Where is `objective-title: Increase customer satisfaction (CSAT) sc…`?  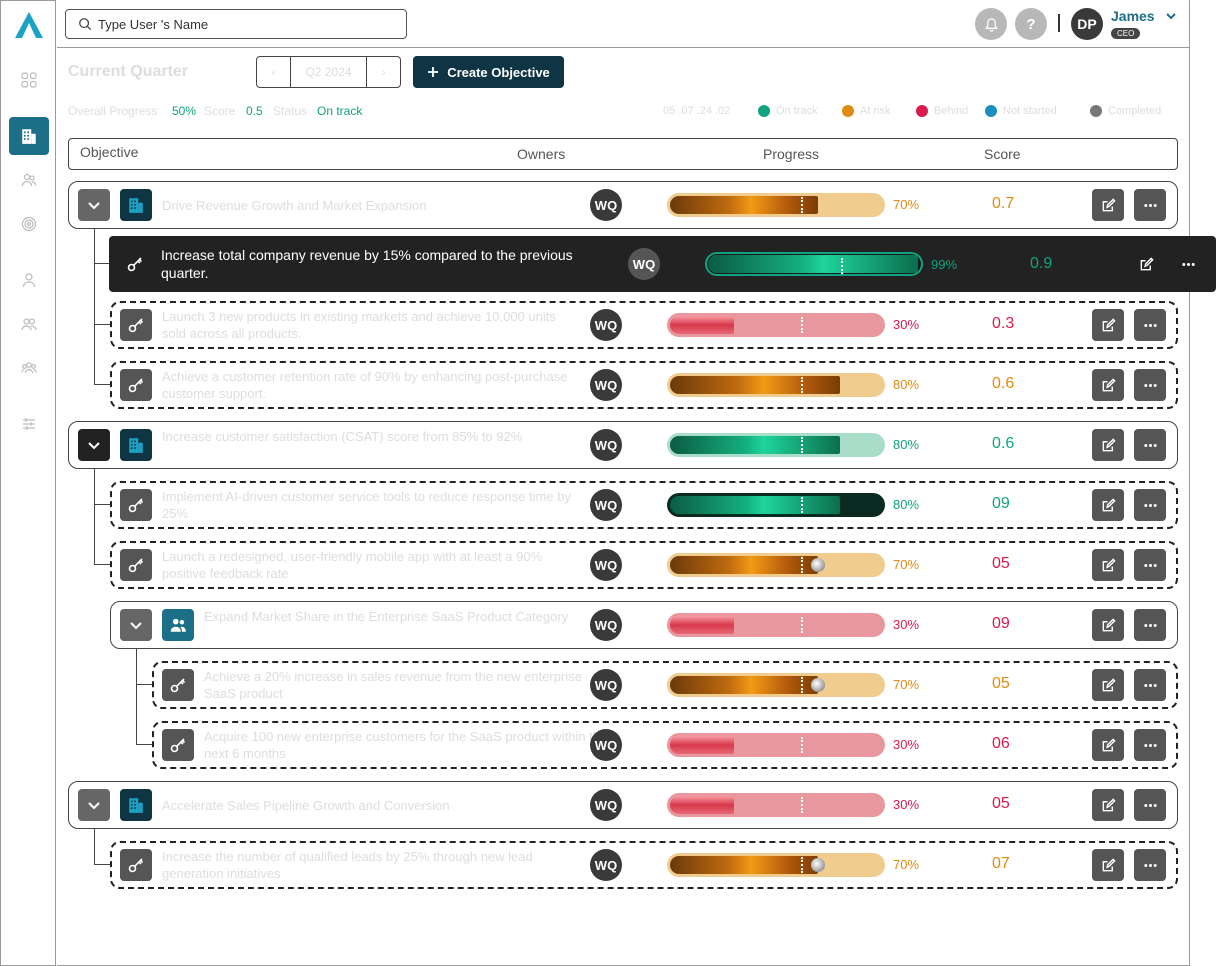
objective-title: Increase customer satisfaction (CSAT) sc… is located at coordinates (367, 436).